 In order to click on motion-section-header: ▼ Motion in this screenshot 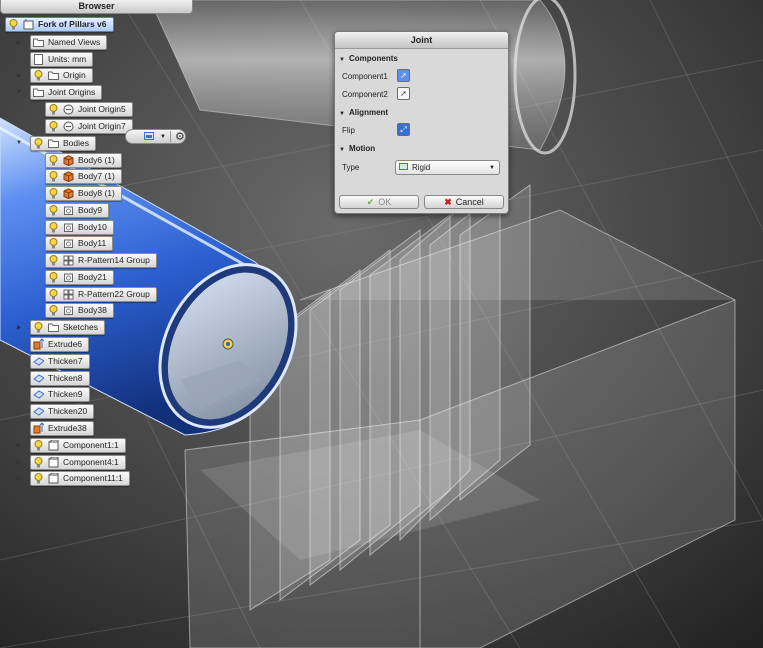, I will do `click(421, 149)`.